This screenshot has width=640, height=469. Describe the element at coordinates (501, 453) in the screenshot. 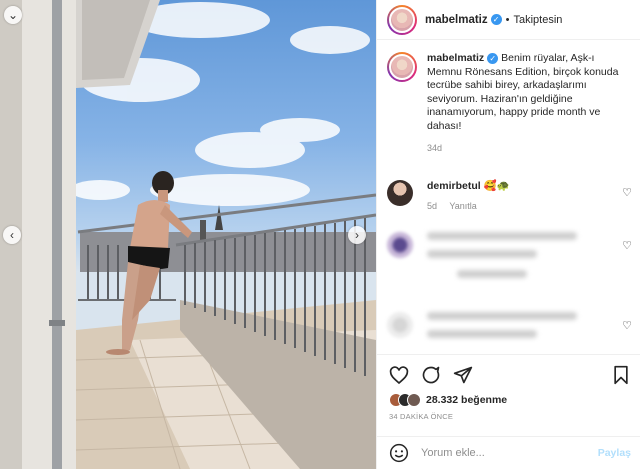

I see `comment-input` at that location.